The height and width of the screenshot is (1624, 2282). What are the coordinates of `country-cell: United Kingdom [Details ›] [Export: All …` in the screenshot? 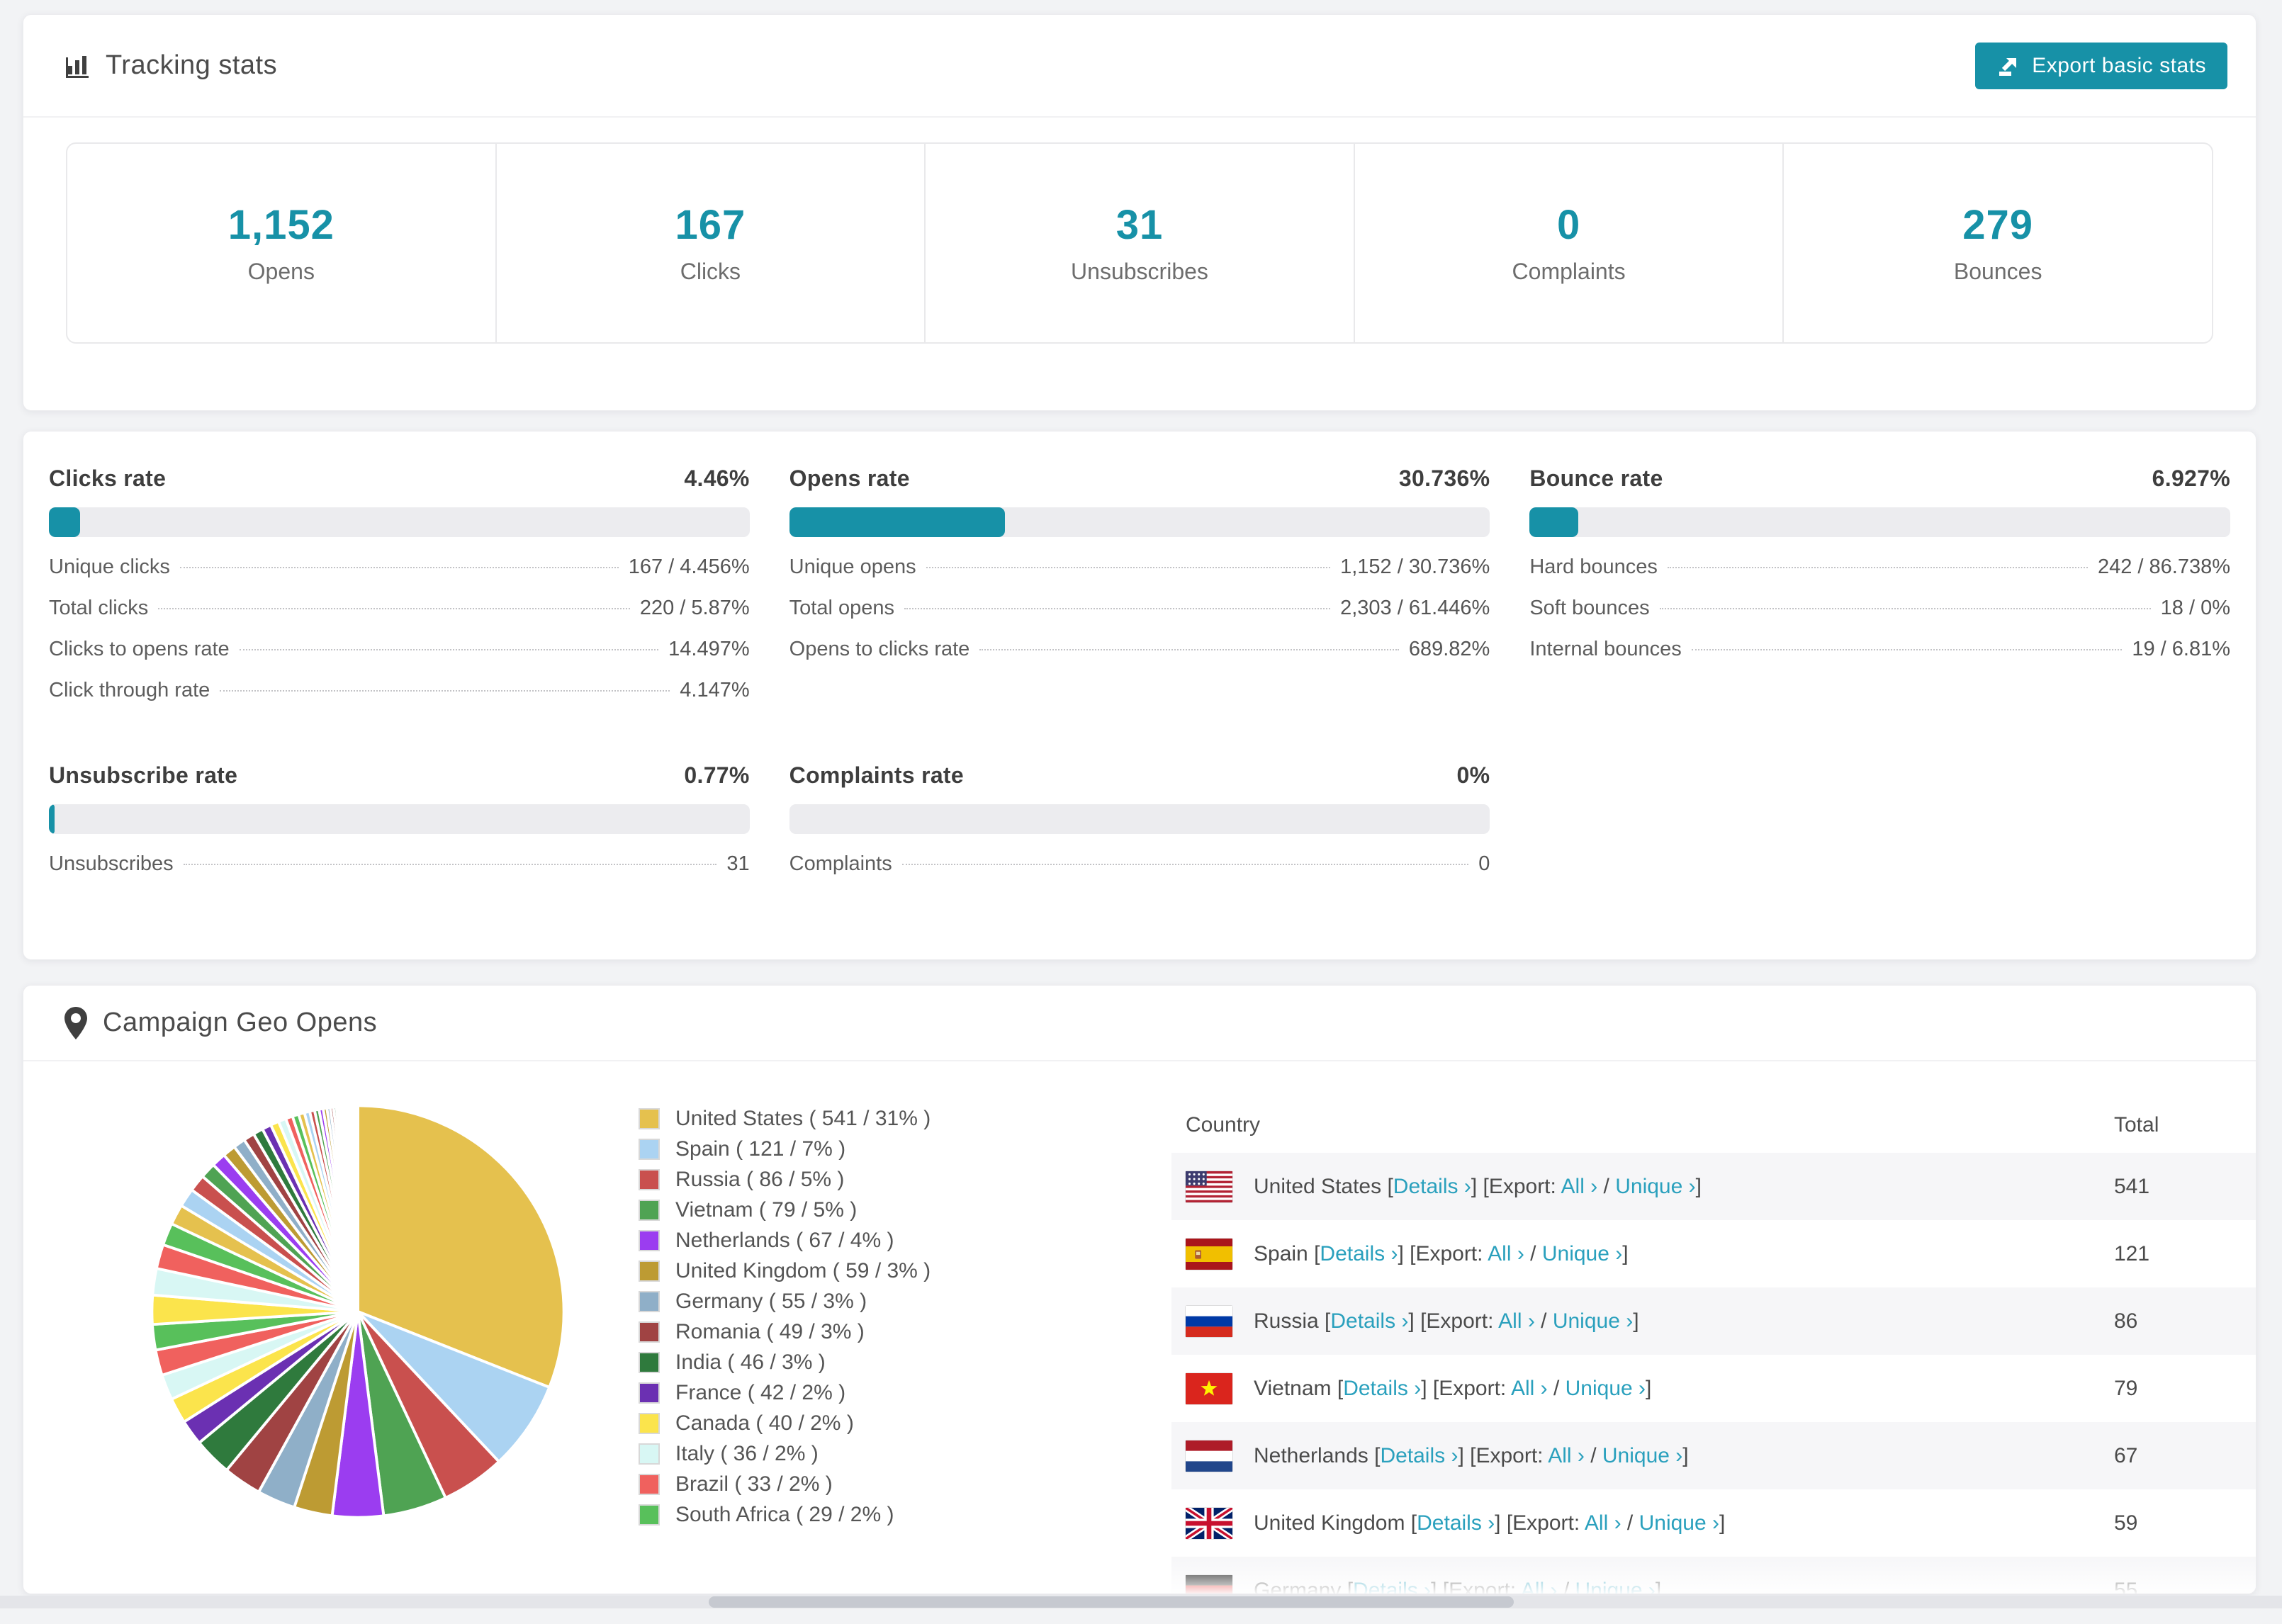 It's located at (1643, 1523).